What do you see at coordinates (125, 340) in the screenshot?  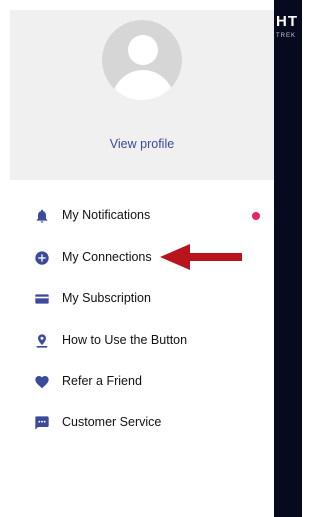 I see `menu-item-label: How to Use the Button` at bounding box center [125, 340].